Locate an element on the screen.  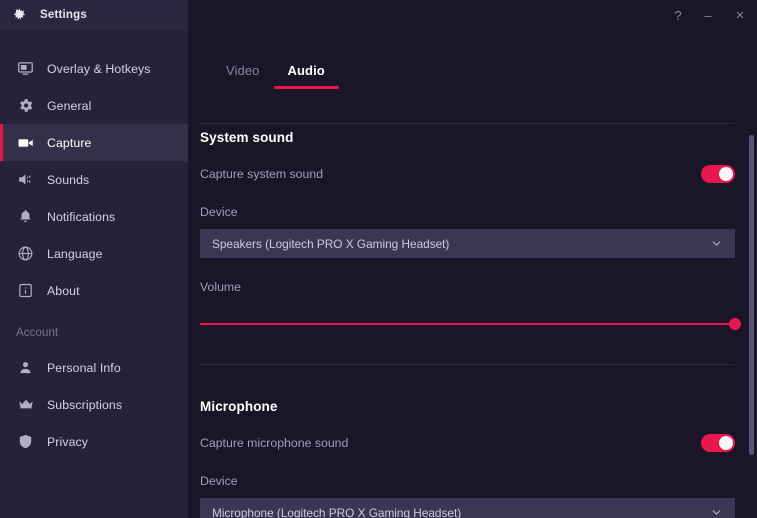
shield-icon is located at coordinates (25, 441).